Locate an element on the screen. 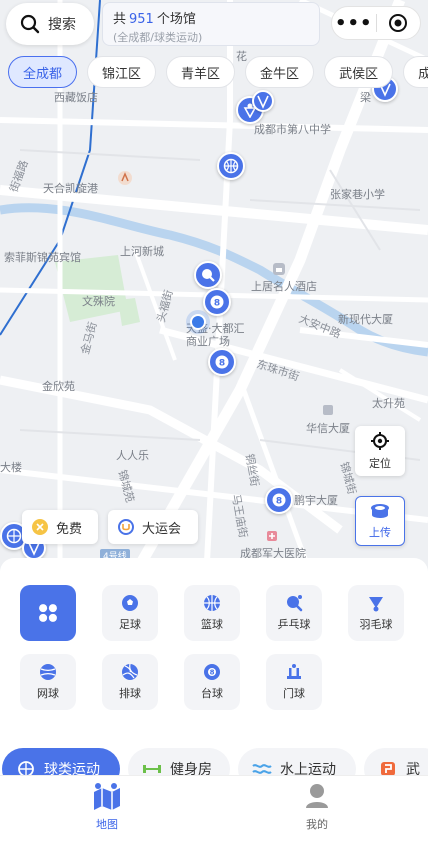  sport-gateball-button: 门球 is located at coordinates (294, 682).